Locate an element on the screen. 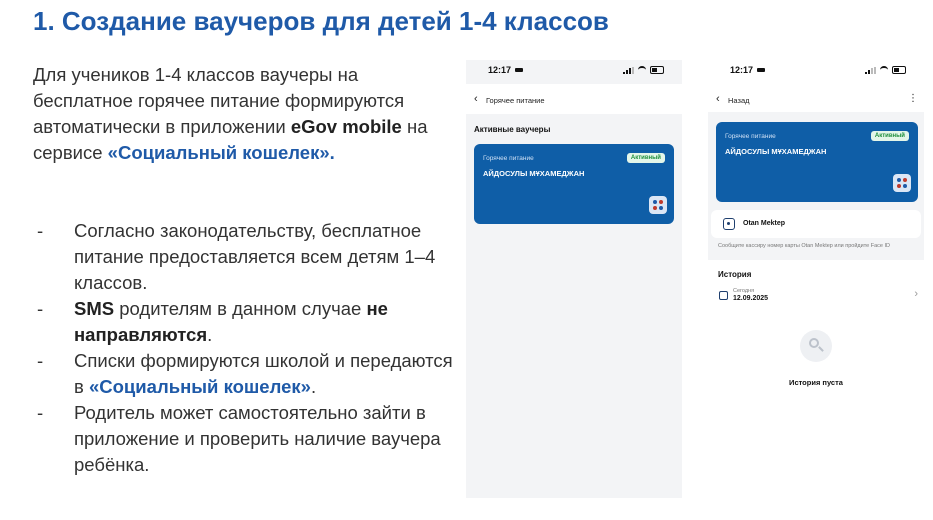  calendar-icon is located at coordinates (723, 295).